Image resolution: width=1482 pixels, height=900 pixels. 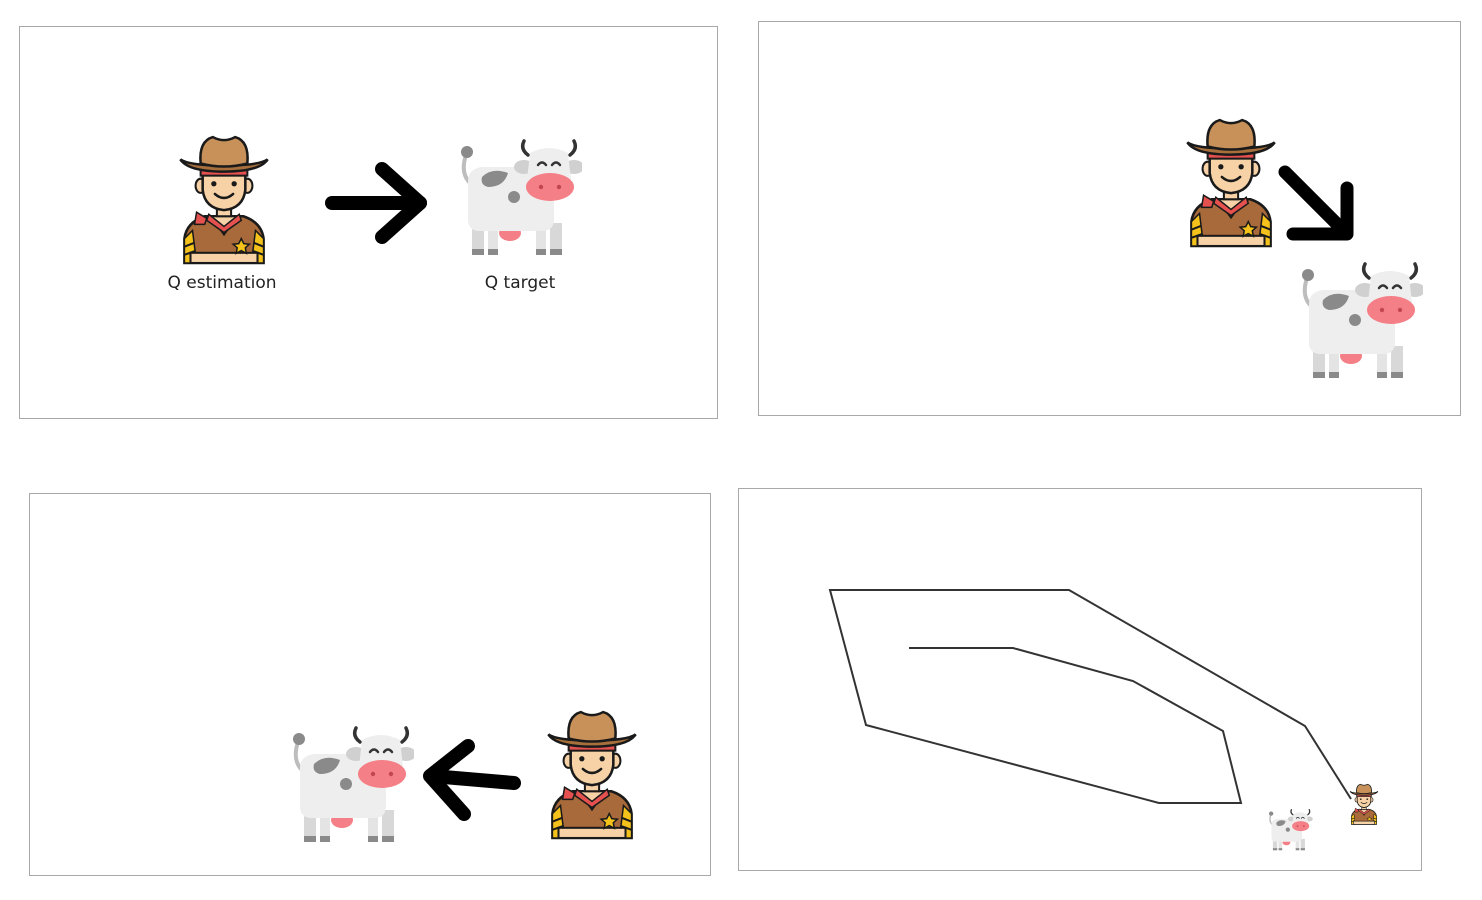 I want to click on panel-2-drawing, so click(x=1304, y=249).